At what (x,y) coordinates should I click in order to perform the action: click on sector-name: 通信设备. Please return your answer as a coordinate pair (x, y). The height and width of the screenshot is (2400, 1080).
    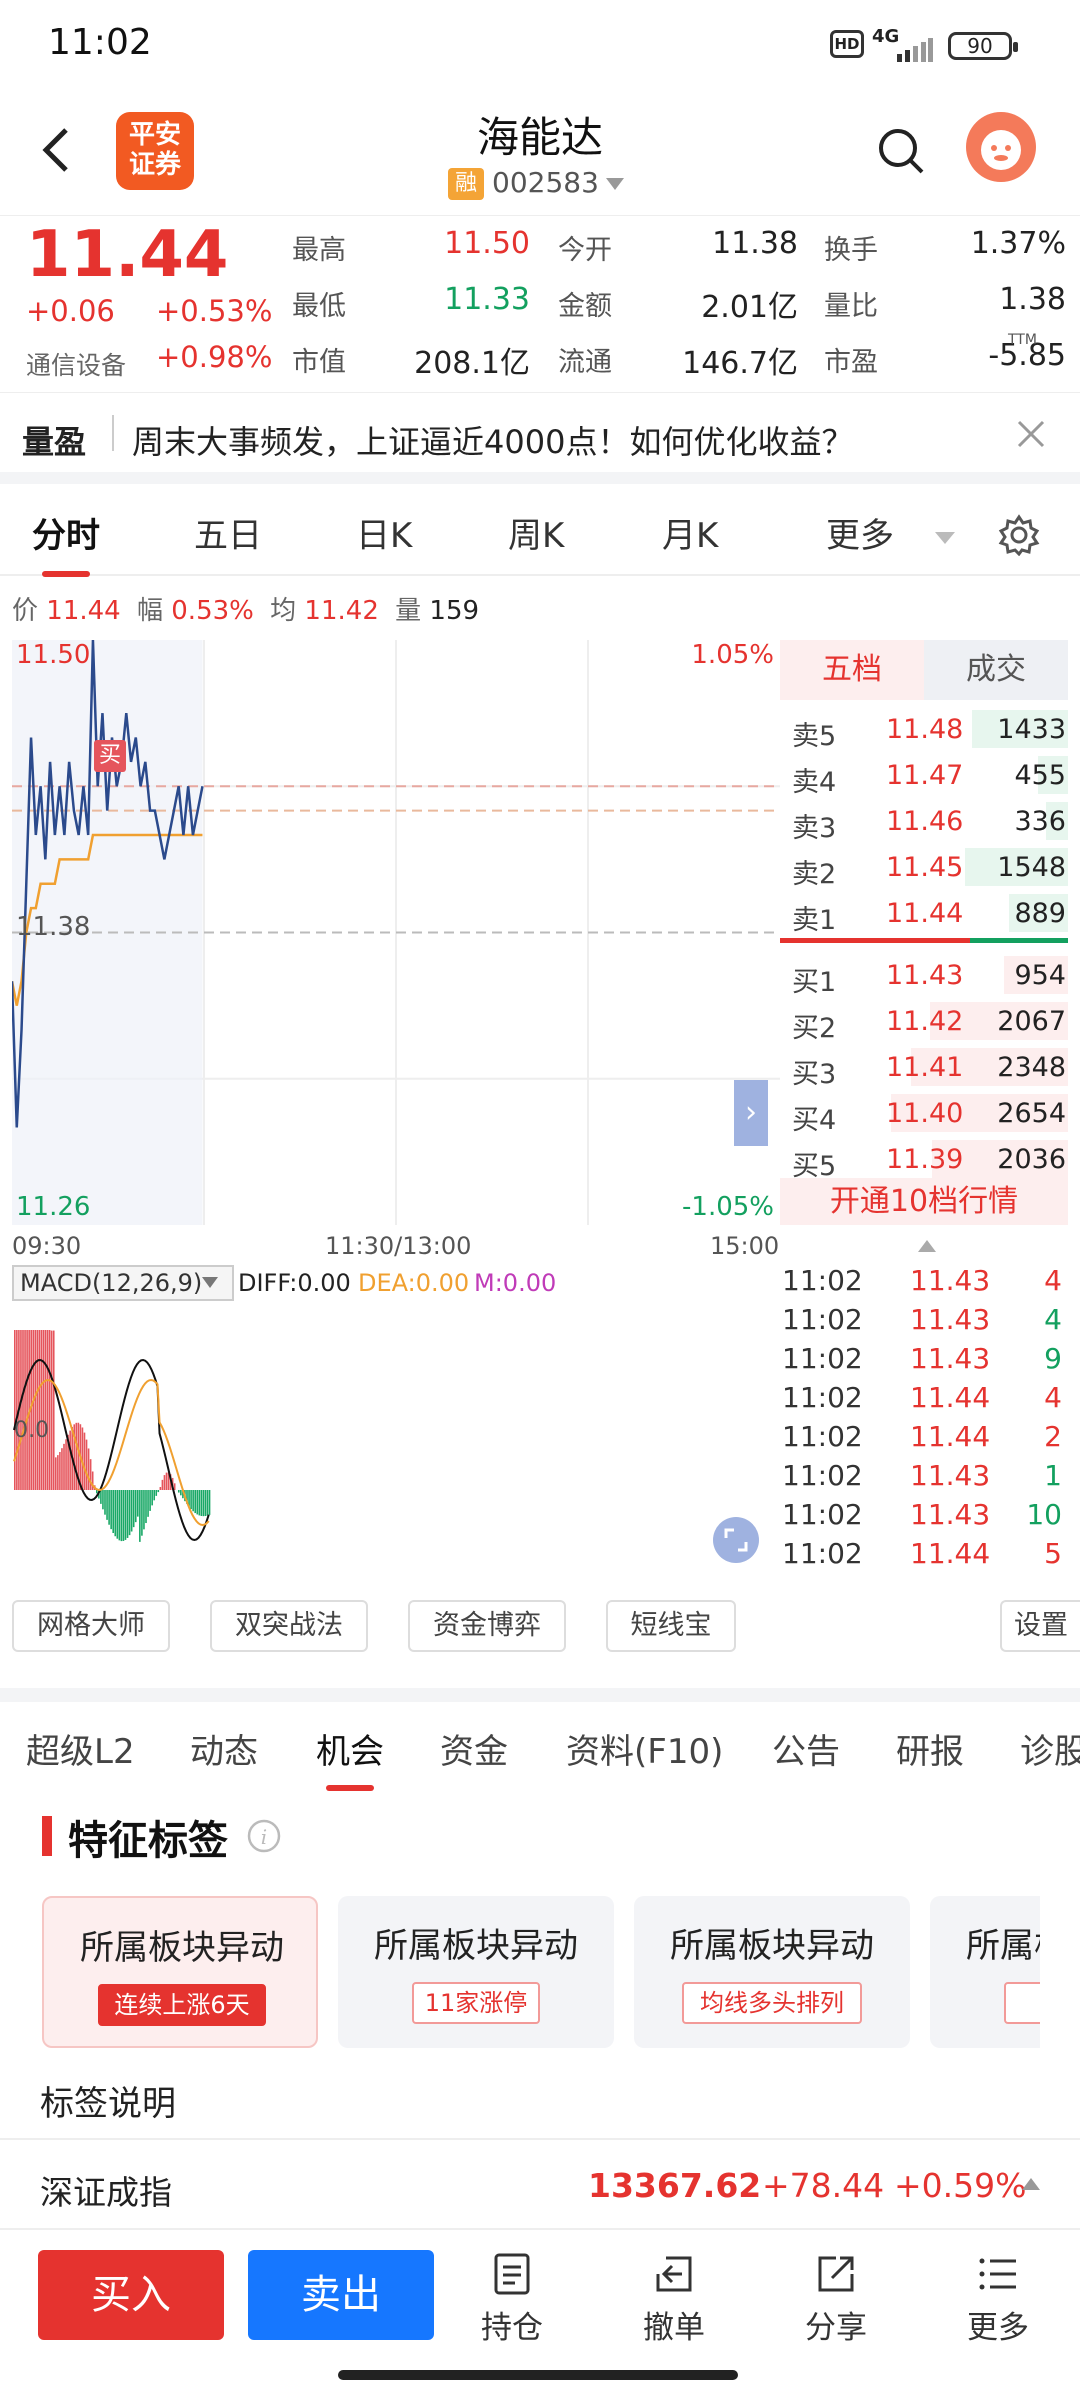
    Looking at the image, I should click on (76, 364).